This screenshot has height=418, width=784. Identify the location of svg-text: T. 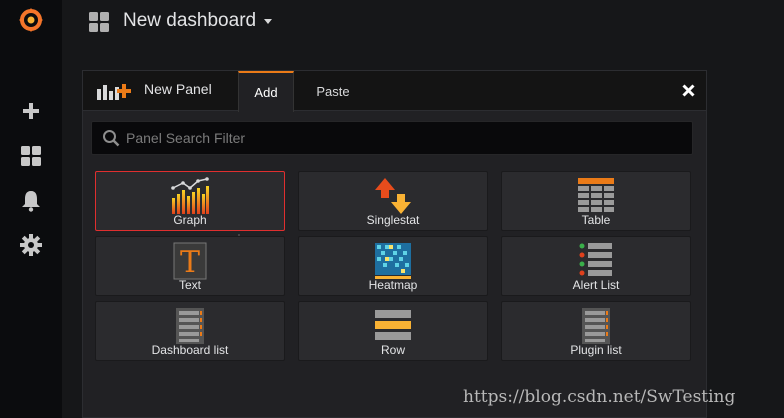
(190, 262).